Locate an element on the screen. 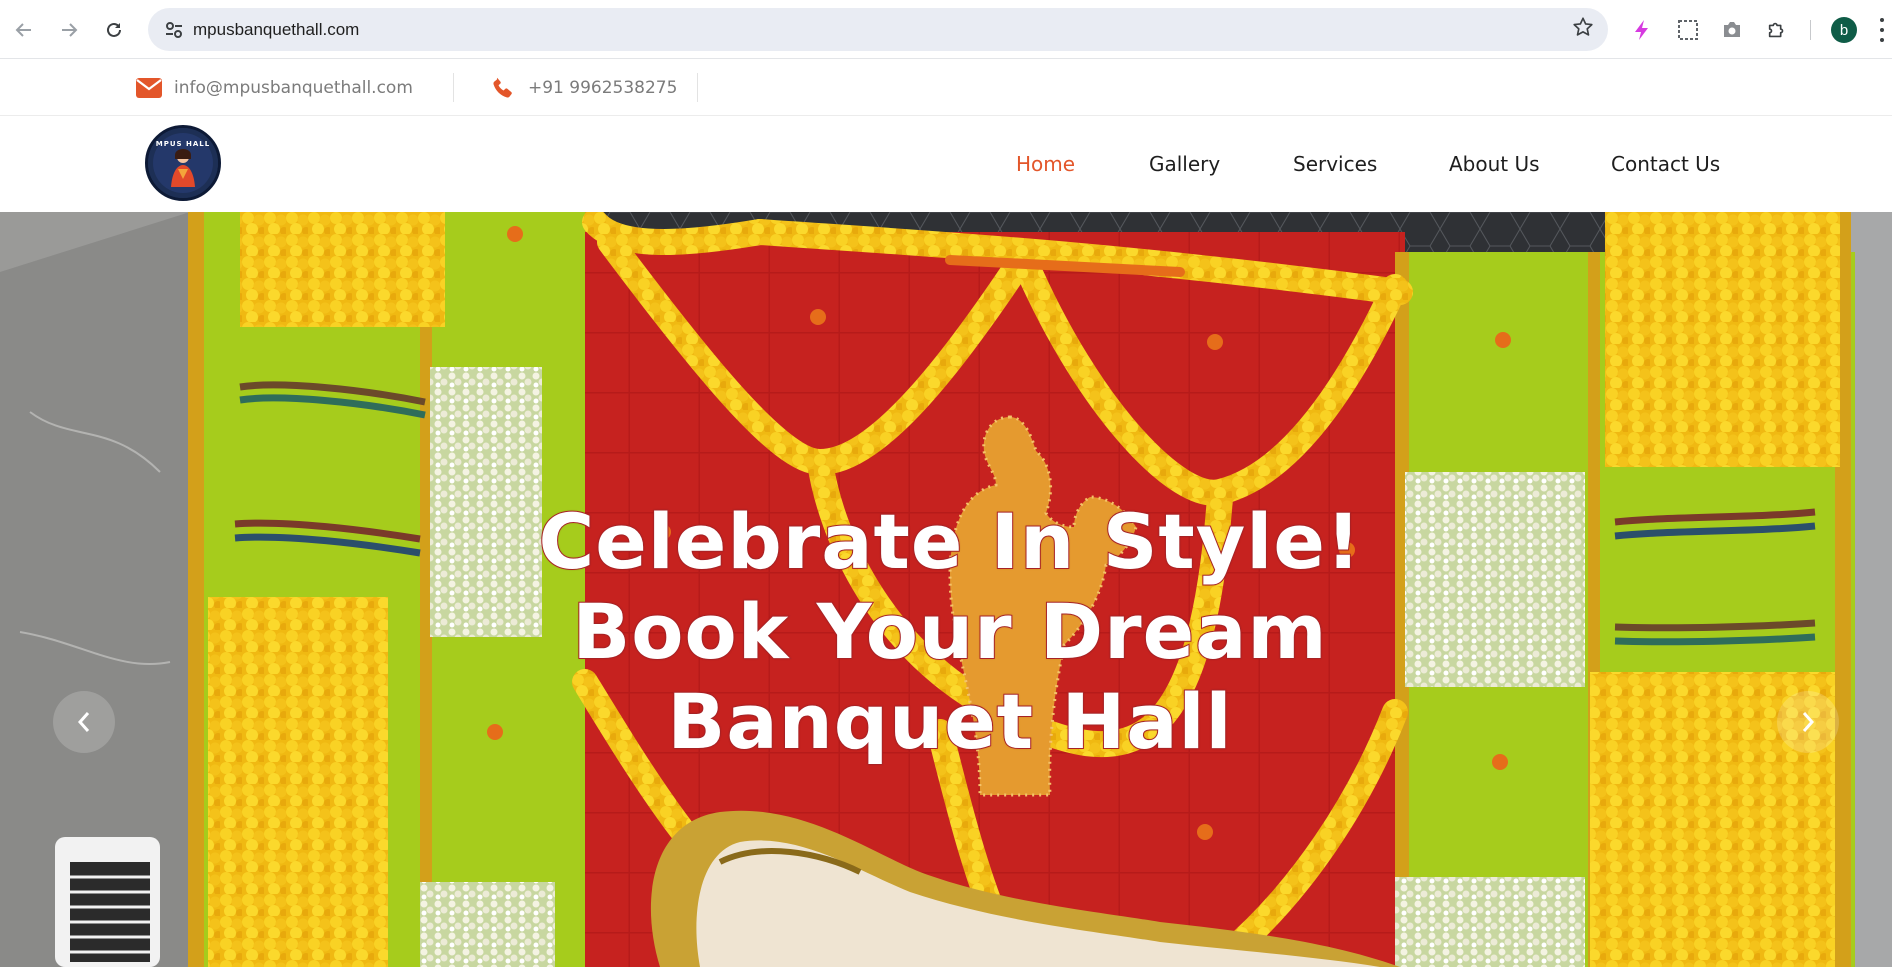 Image resolution: width=1892 pixels, height=967 pixels. contact-bar: info@mpusbanquethall.com +91 9962538275 is located at coordinates (946, 87).